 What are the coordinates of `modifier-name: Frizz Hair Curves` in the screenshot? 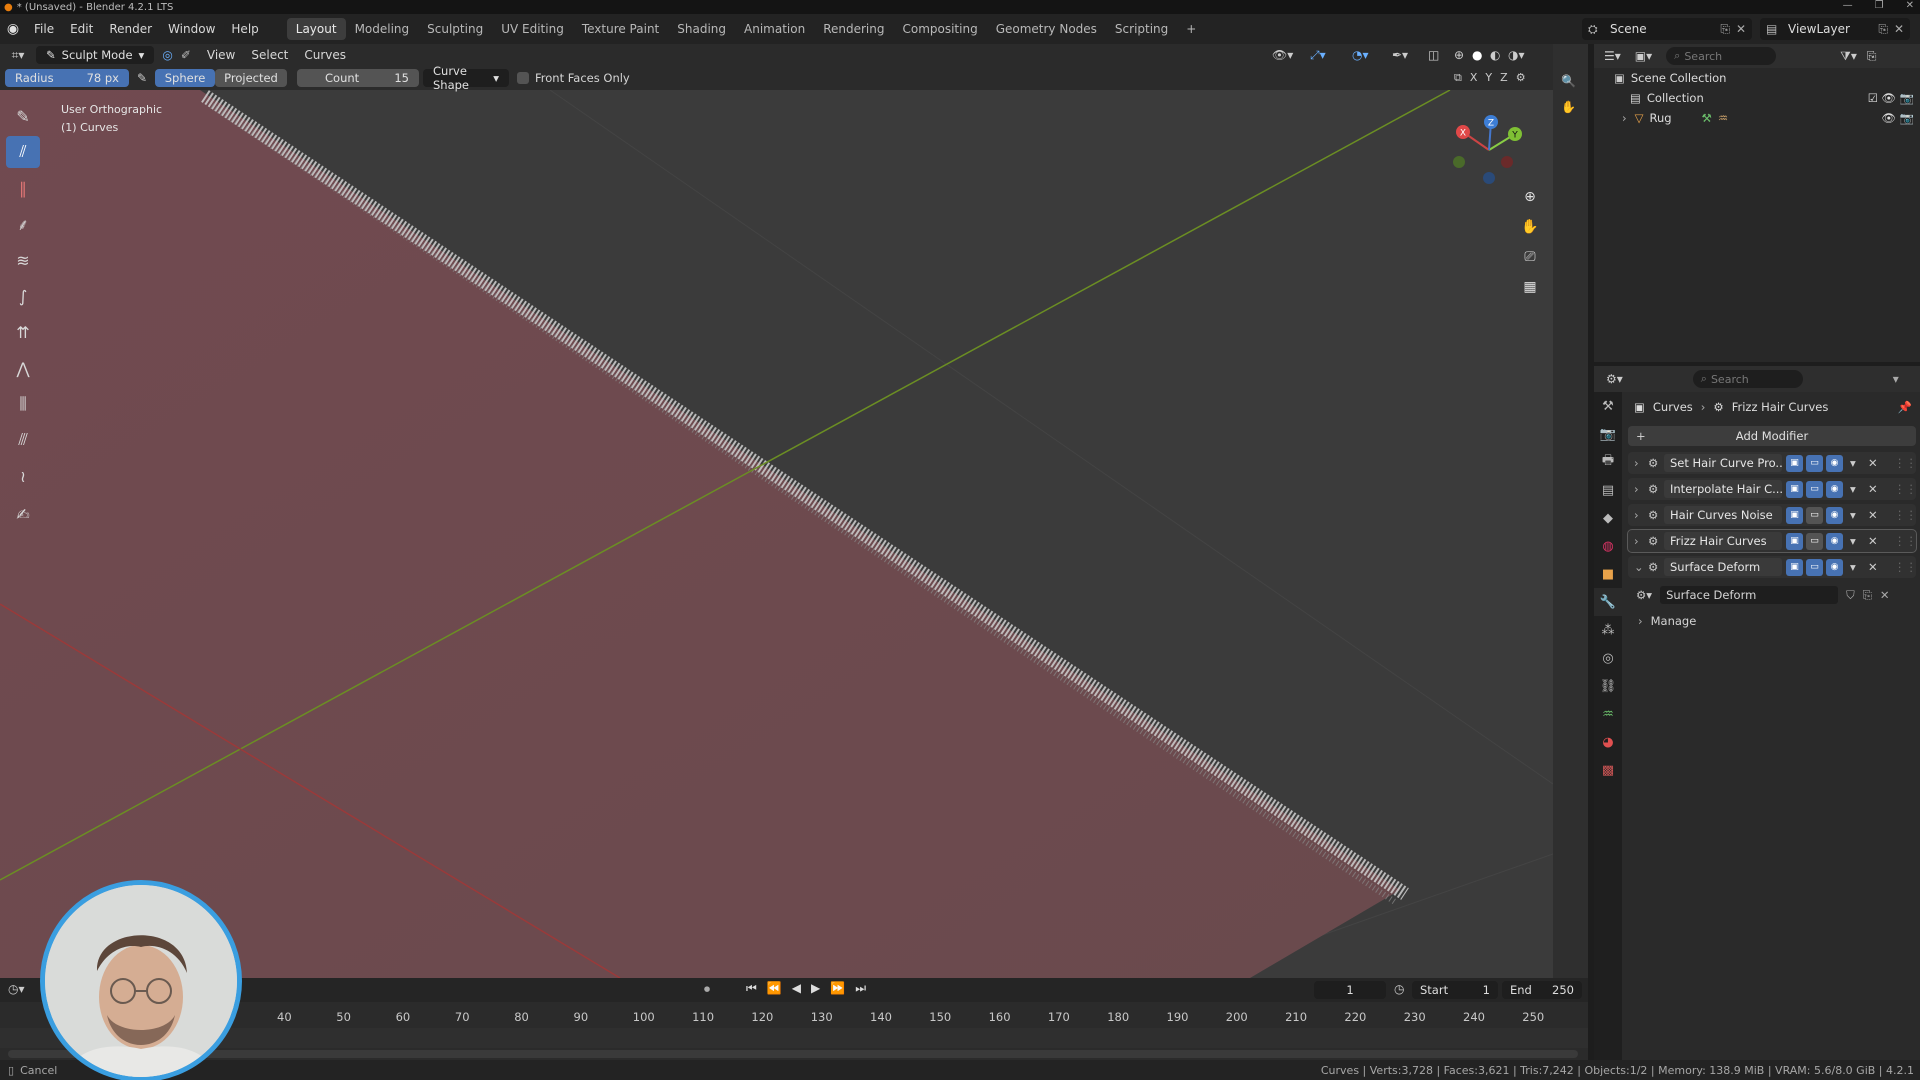 It's located at (1723, 541).